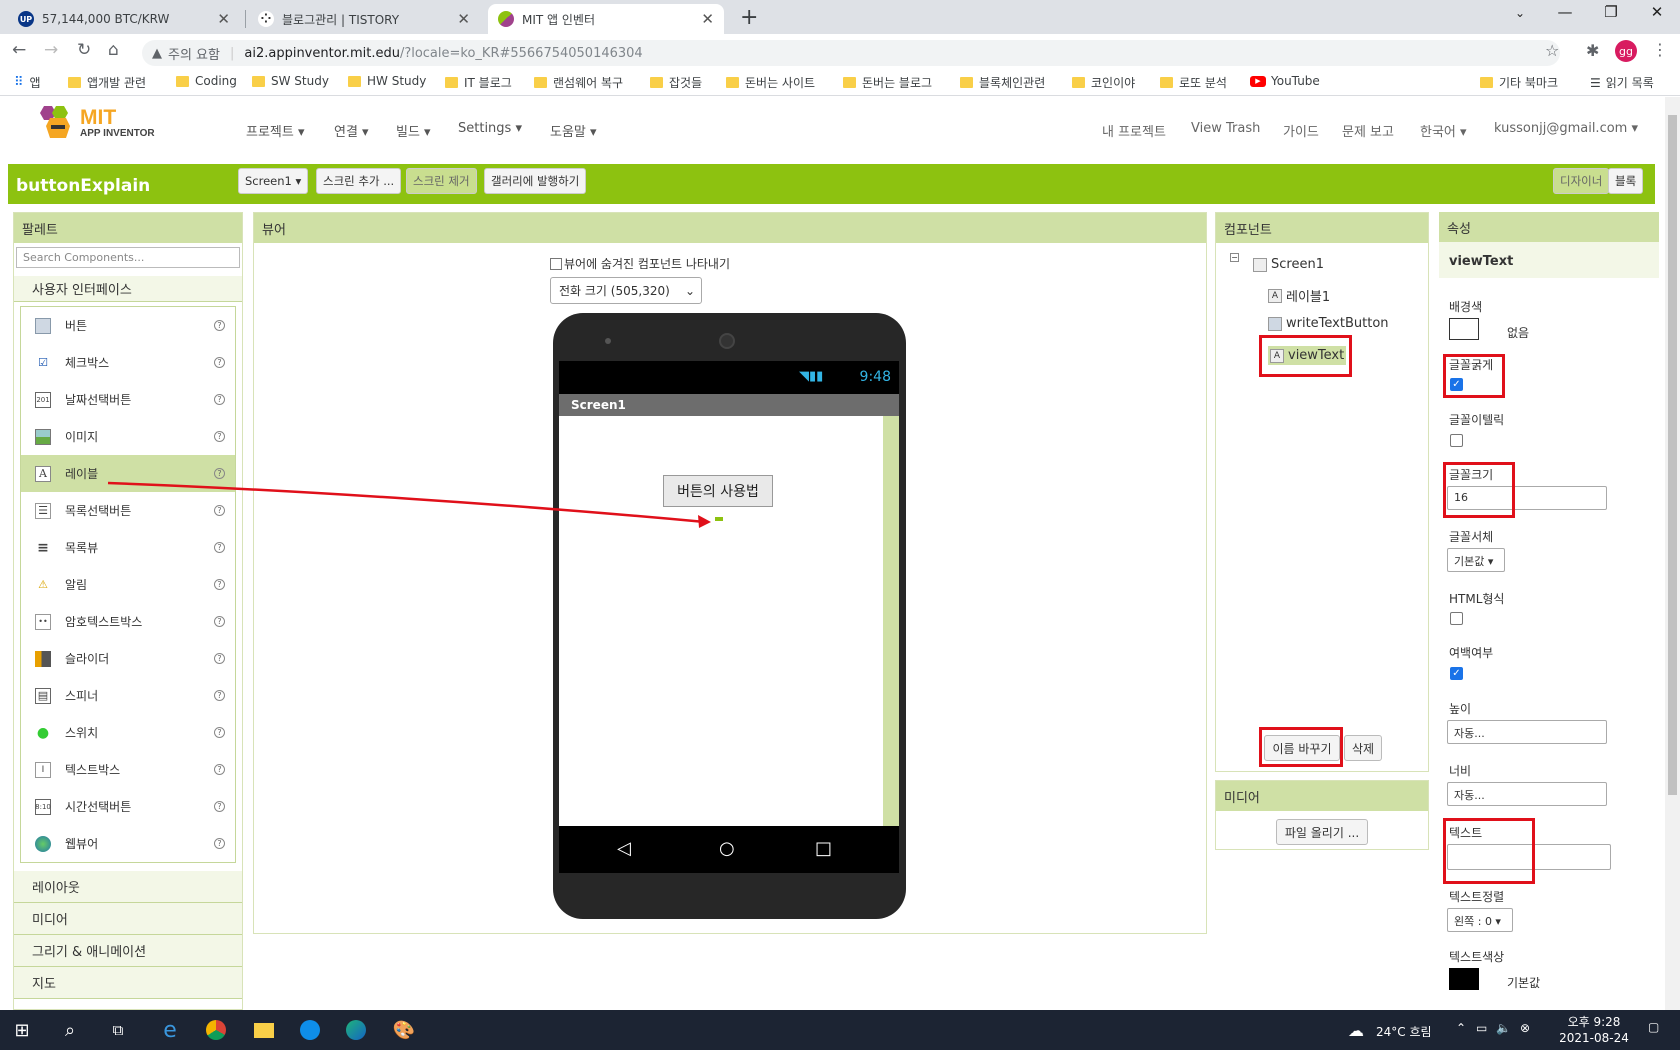 This screenshot has width=1680, height=1050. Describe the element at coordinates (27, 82) in the screenshot. I see `bookmark-apps: ⠿ 앱` at that location.